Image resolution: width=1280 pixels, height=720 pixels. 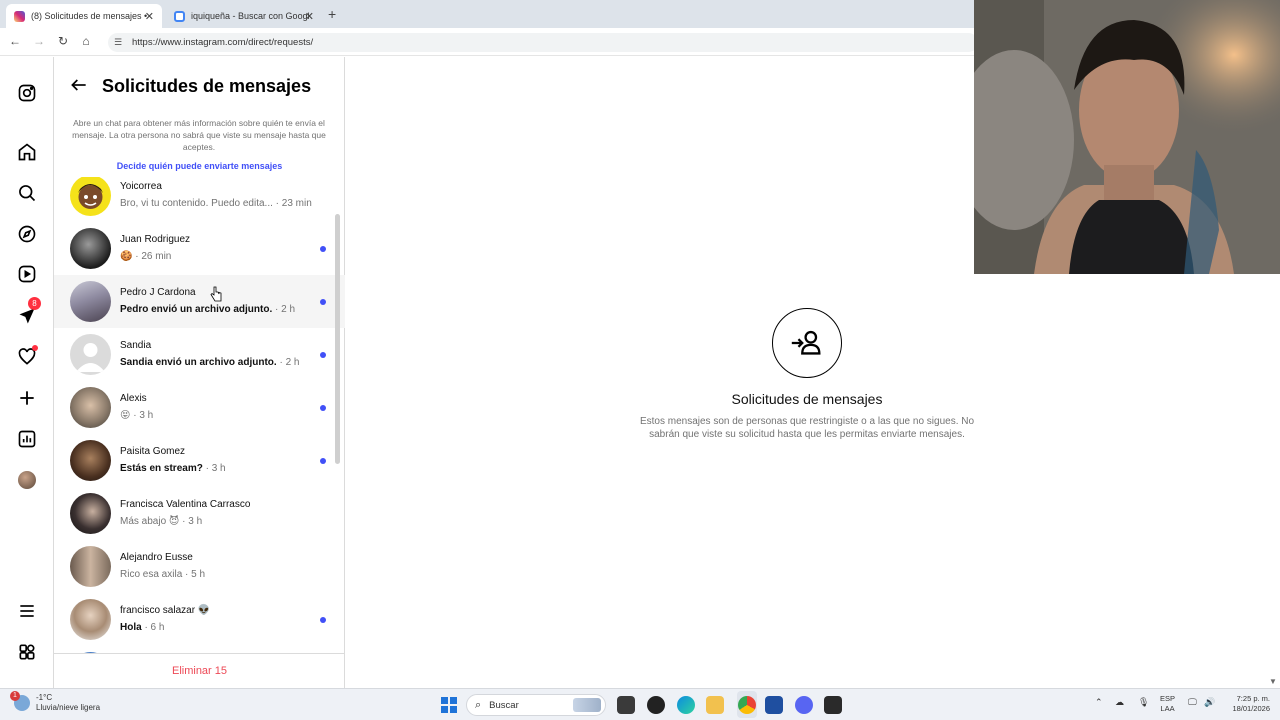 I want to click on taskbar-search: ⌕ Buscar, so click(x=536, y=705).